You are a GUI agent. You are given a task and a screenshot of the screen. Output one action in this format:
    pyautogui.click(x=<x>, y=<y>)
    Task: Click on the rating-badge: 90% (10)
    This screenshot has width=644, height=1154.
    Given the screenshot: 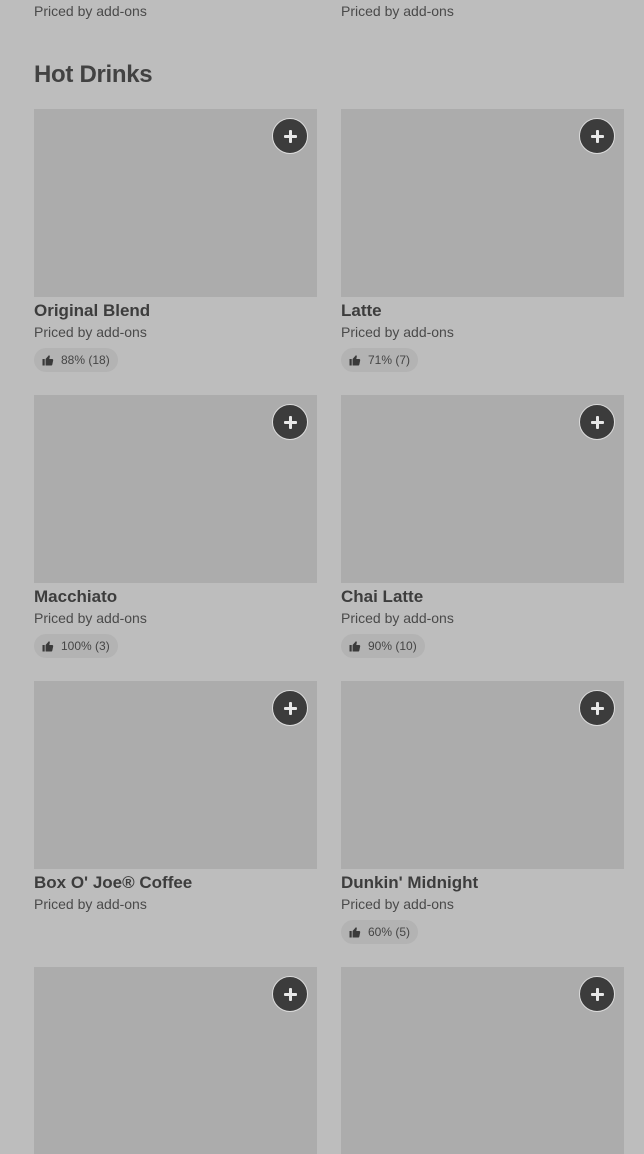 What is the action you would take?
    pyautogui.click(x=383, y=646)
    